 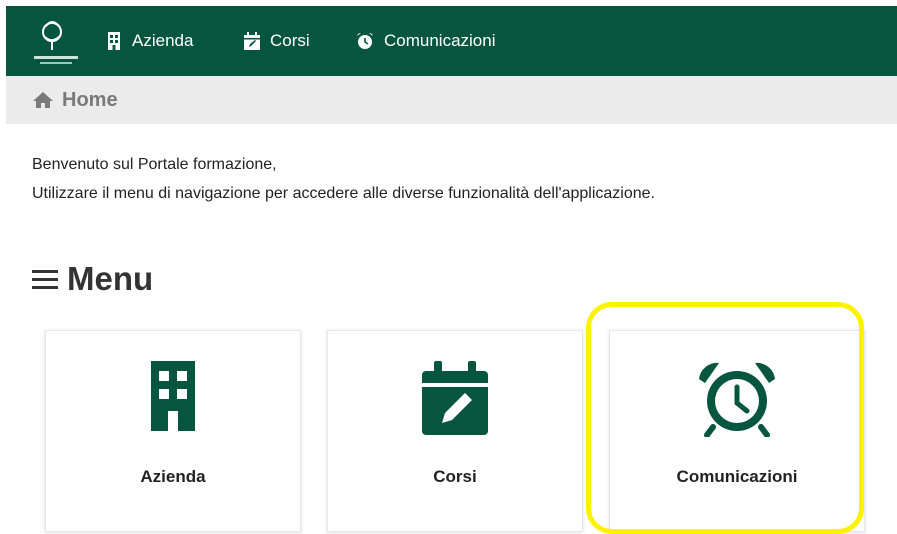 What do you see at coordinates (737, 476) in the screenshot?
I see `menu-card-comunicazioni-label: Comunicazioni` at bounding box center [737, 476].